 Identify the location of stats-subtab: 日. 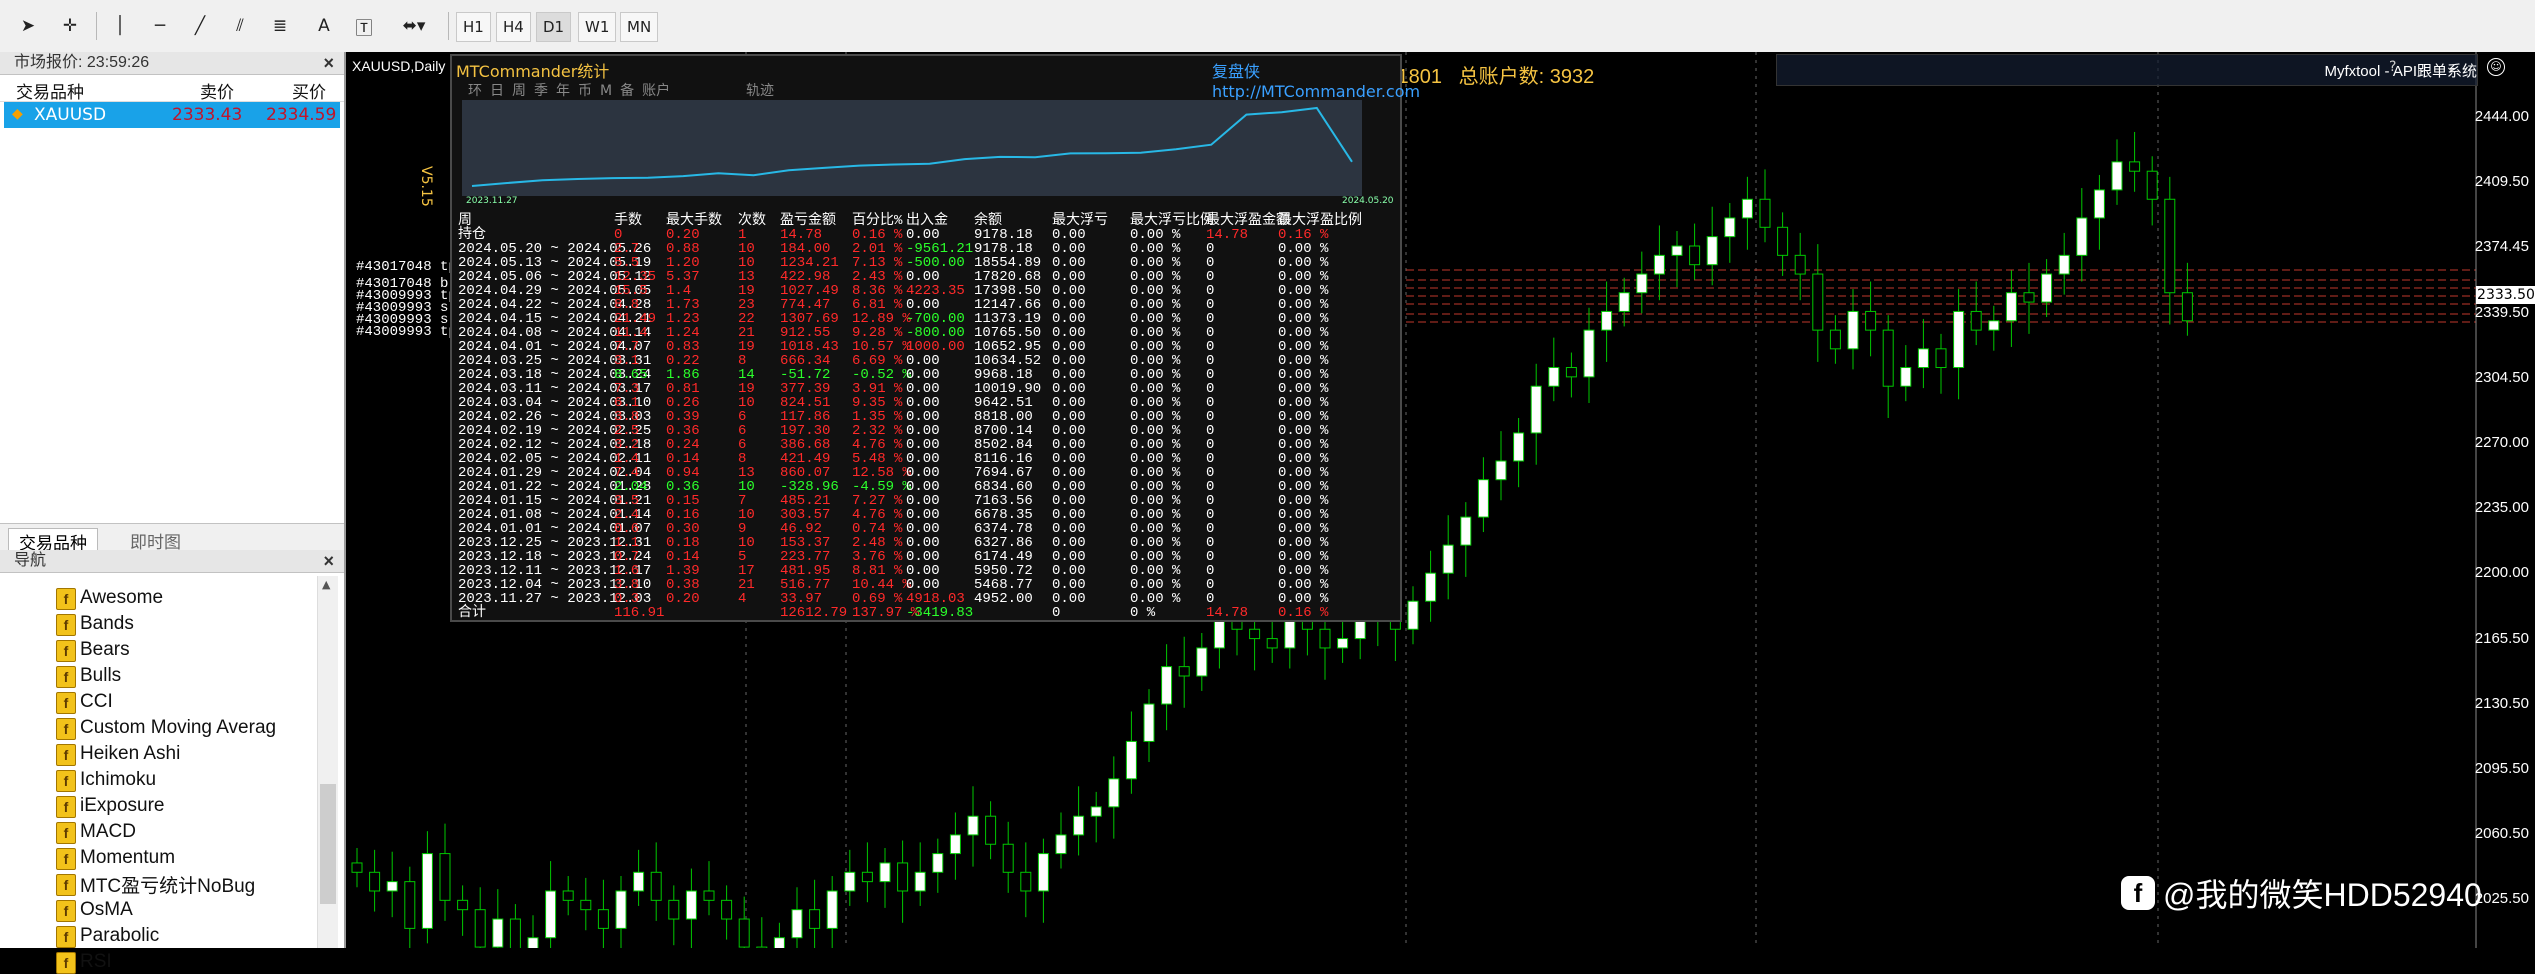
(497, 91).